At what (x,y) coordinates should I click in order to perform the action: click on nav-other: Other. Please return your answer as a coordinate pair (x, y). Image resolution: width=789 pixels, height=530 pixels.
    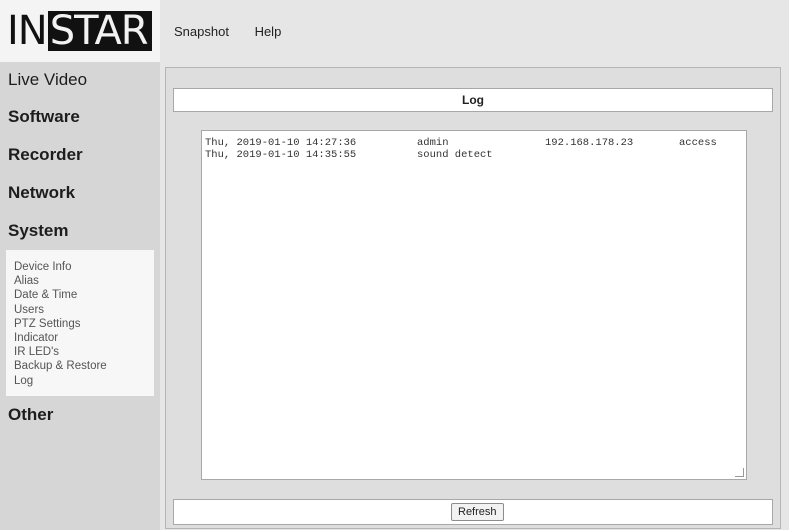
    Looking at the image, I should click on (80, 415).